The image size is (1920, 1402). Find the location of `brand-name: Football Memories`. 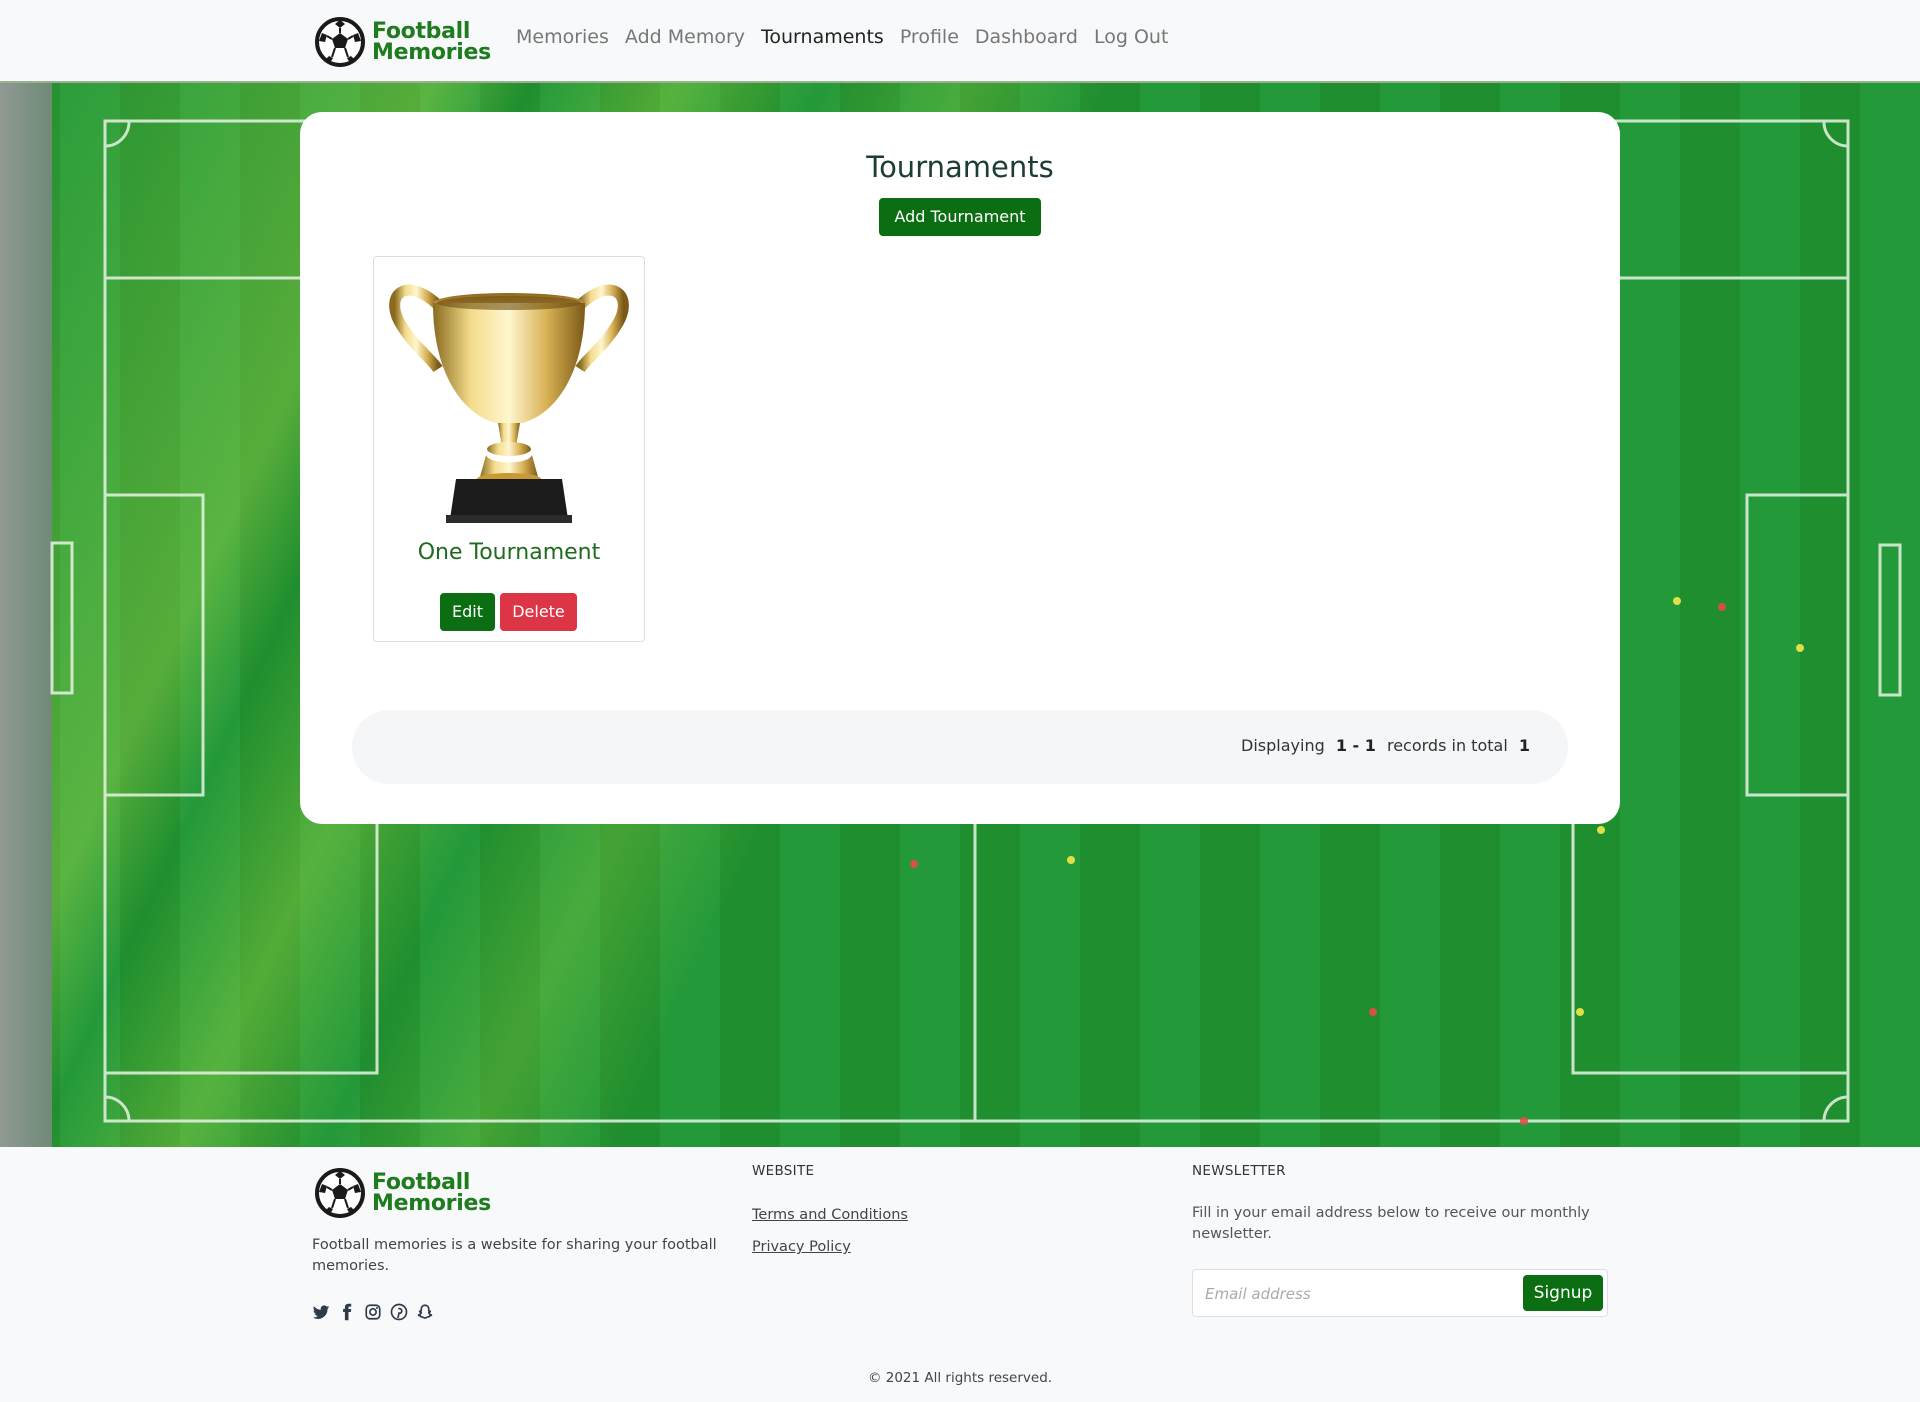

brand-name: Football Memories is located at coordinates (431, 42).